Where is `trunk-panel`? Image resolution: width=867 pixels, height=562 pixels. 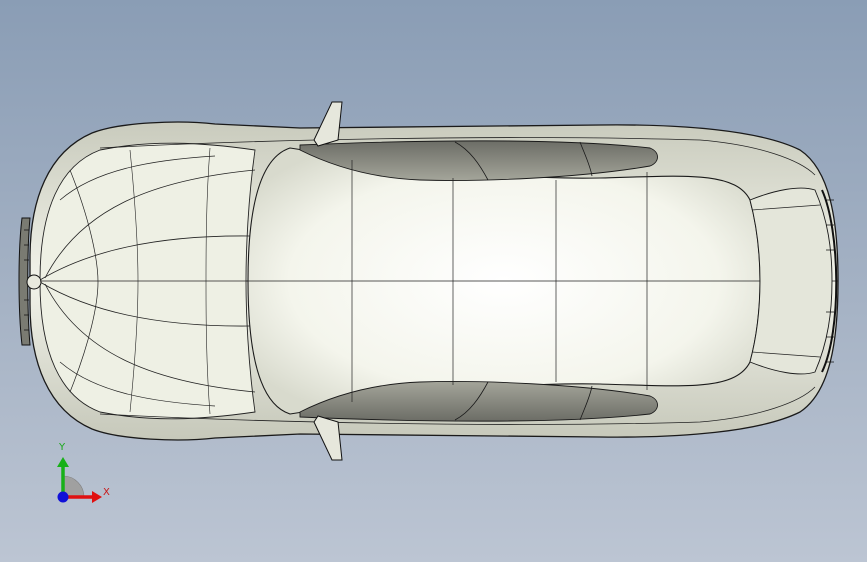
trunk-panel is located at coordinates (791, 281).